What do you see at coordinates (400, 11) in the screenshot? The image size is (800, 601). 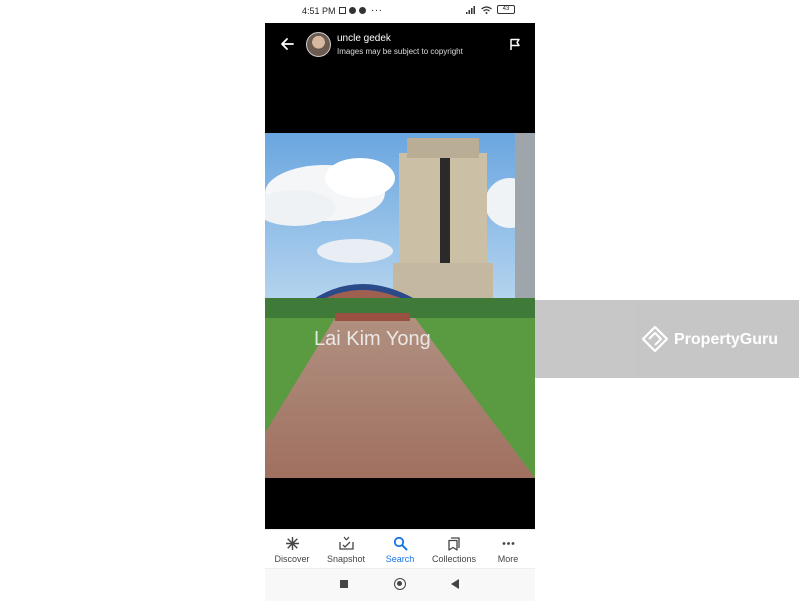 I see `status-bar: 4:51 PM ··· 43` at bounding box center [400, 11].